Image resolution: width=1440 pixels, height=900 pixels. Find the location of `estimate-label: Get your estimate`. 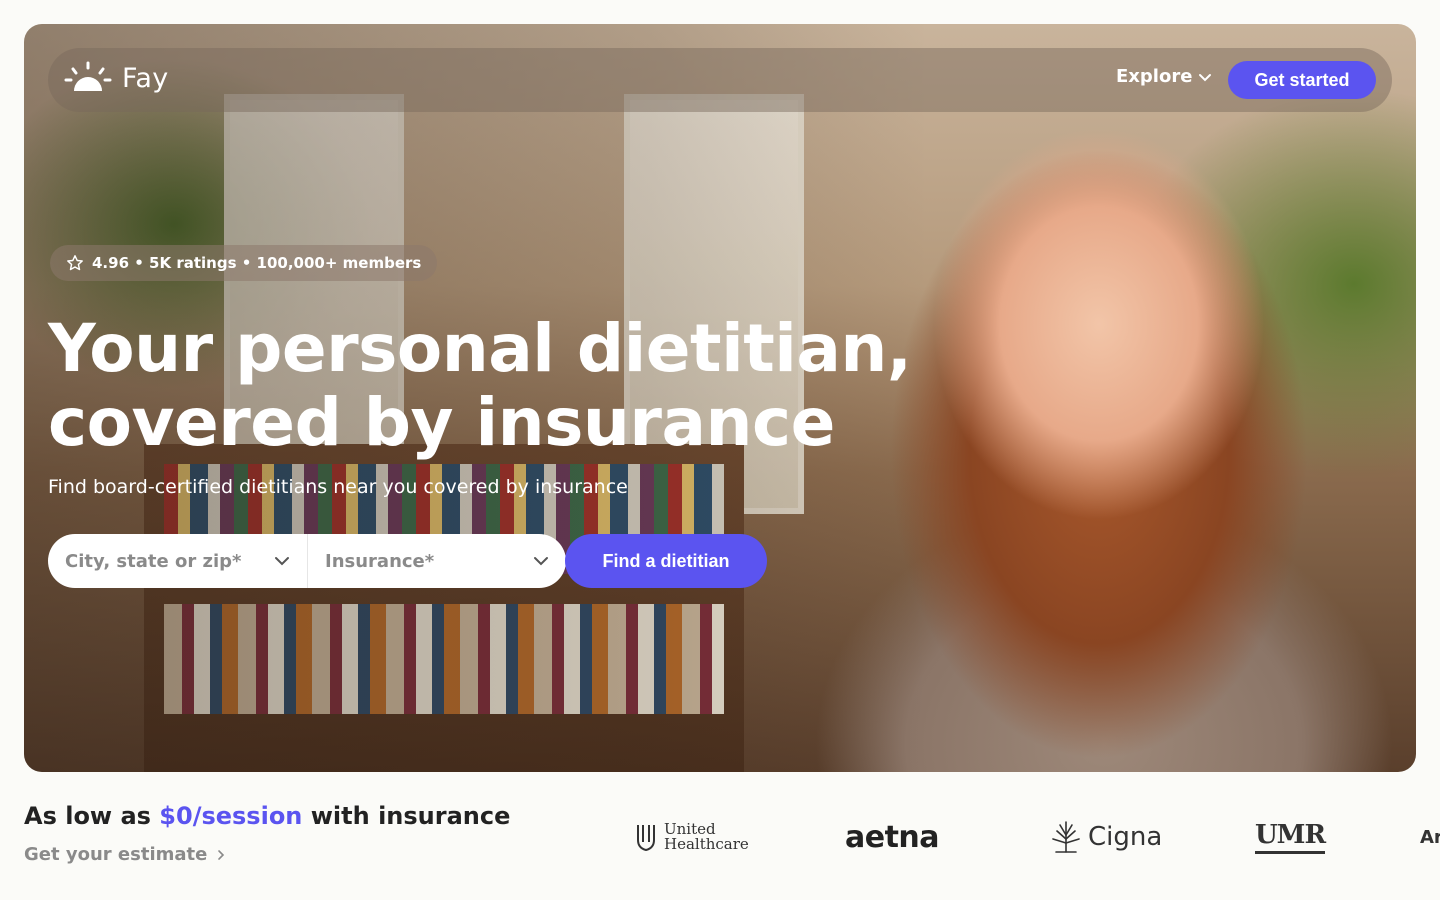

estimate-label: Get your estimate is located at coordinates (116, 854).